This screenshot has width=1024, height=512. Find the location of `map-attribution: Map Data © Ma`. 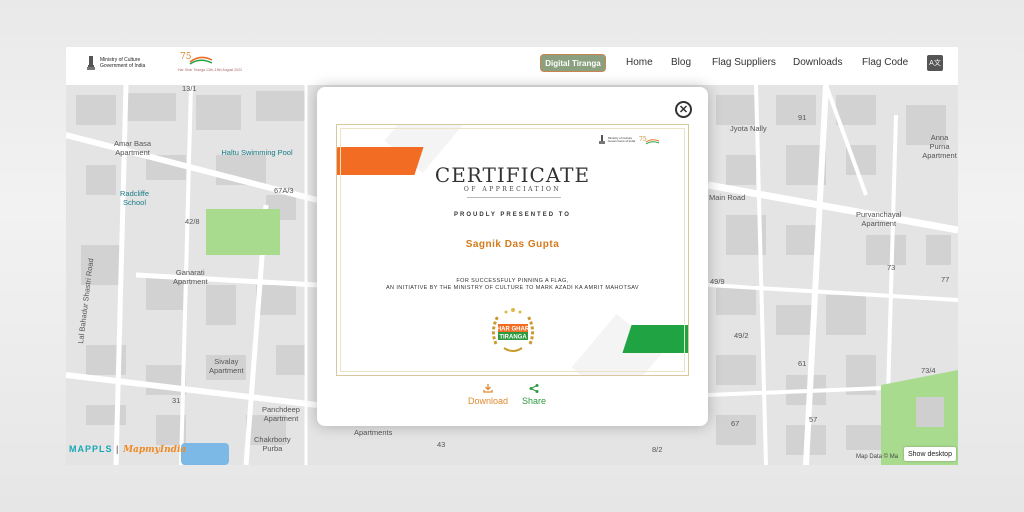

map-attribution: Map Data © Ma is located at coordinates (877, 457).